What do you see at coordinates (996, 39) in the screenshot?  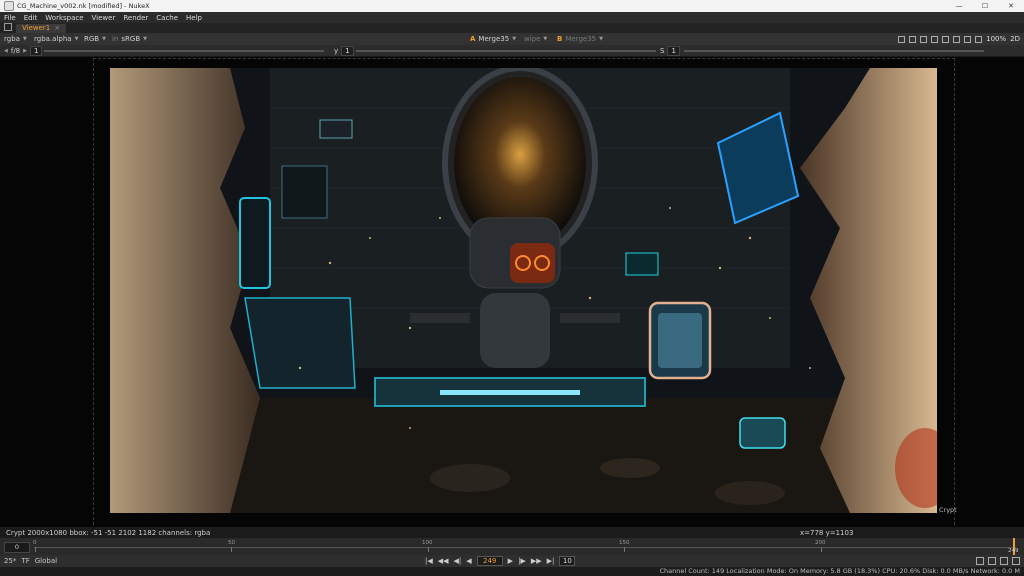 I see `zoom-level: 100%` at bounding box center [996, 39].